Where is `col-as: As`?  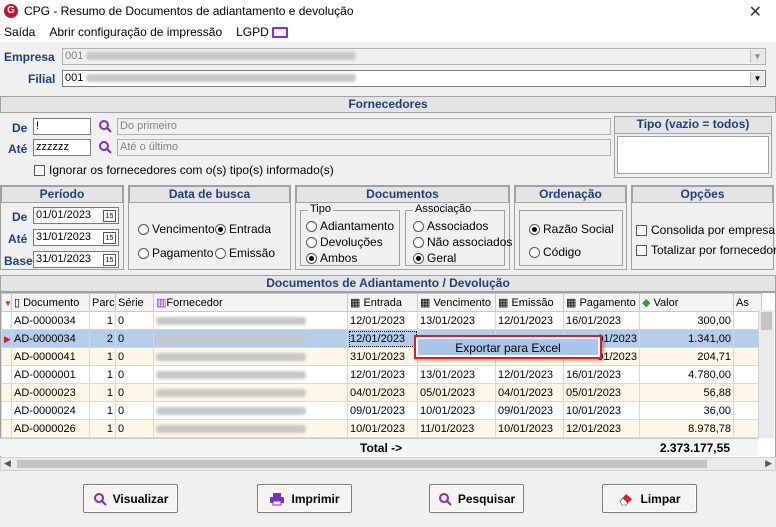 col-as: As is located at coordinates (747, 302).